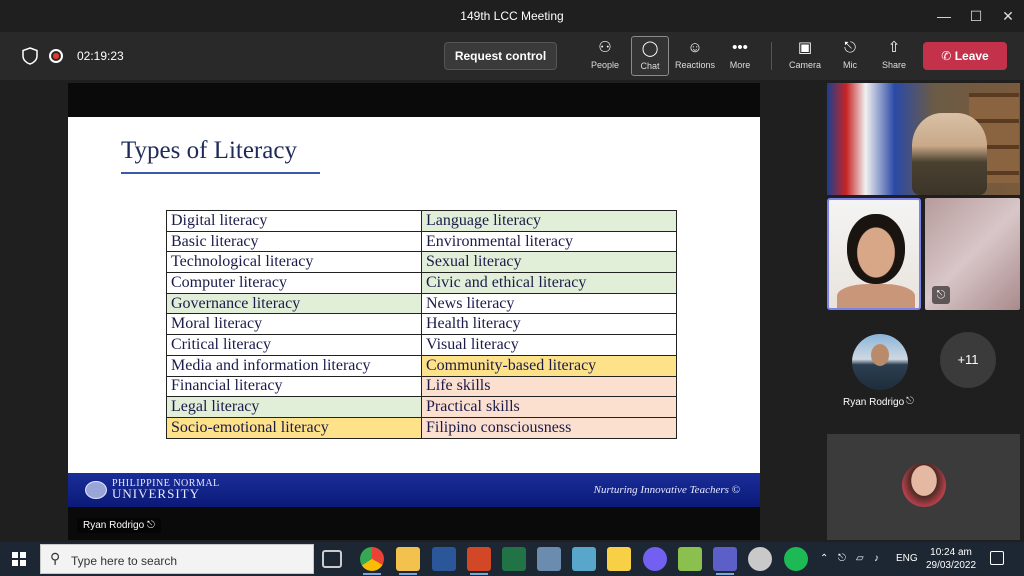 Image resolution: width=1024 pixels, height=576 pixels. What do you see at coordinates (805, 47) in the screenshot?
I see `camera-off-icon: ▣` at bounding box center [805, 47].